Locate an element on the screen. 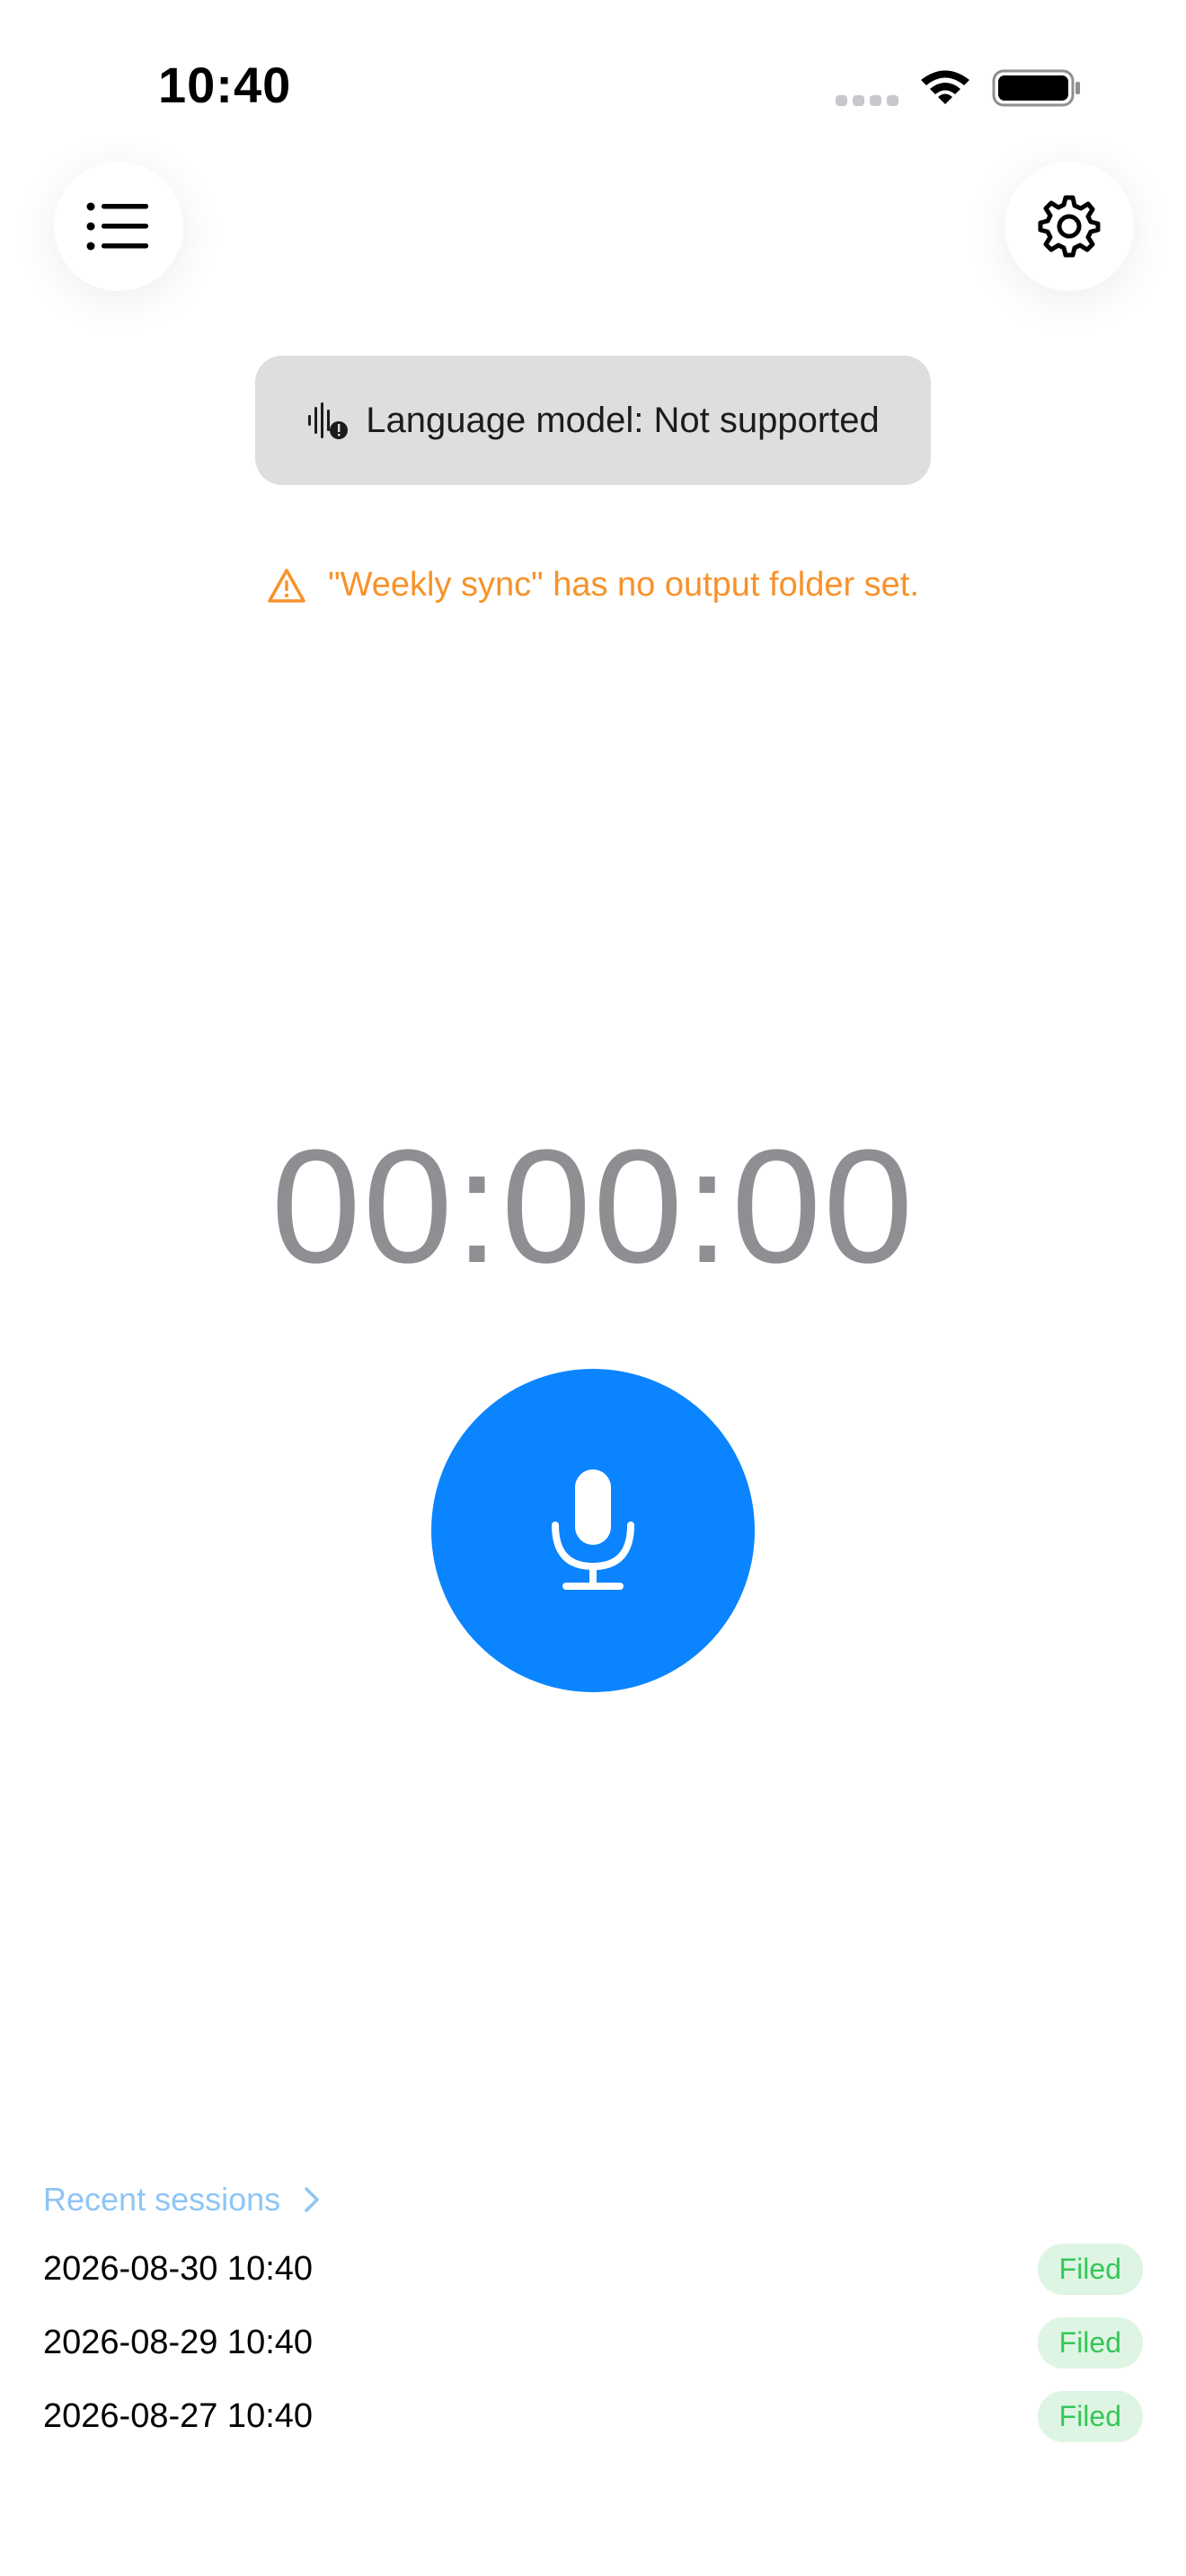 The height and width of the screenshot is (2576, 1186). gear-icon is located at coordinates (1069, 226).